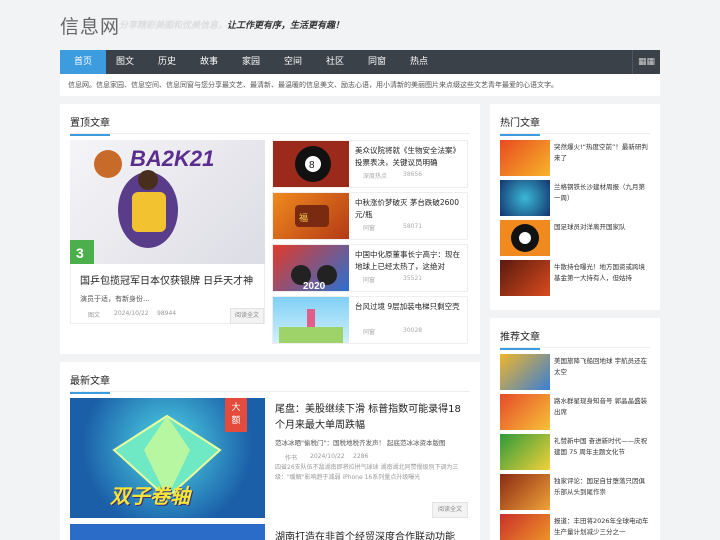 Image resolution: width=720 pixels, height=540 pixels. What do you see at coordinates (365, 534) in the screenshot?
I see `second-article-title: 湖南打造在非首个经贸深度合作联动功能` at bounding box center [365, 534].